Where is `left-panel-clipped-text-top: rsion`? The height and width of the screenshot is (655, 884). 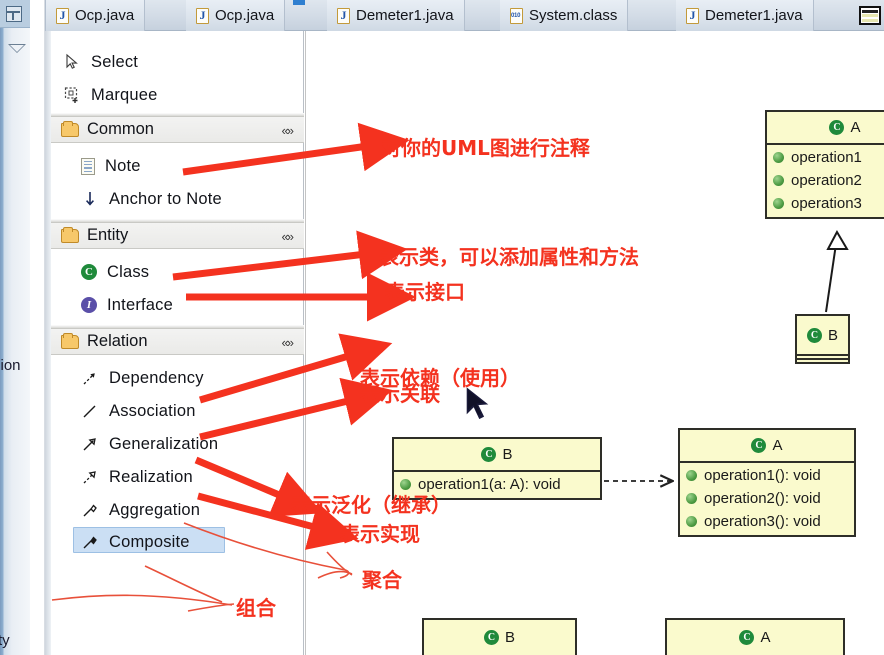 left-panel-clipped-text-top: rsion is located at coordinates (10, 365).